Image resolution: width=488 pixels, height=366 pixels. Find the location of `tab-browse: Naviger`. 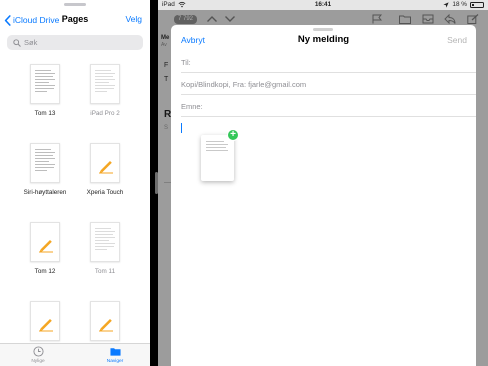

tab-browse: Naviger is located at coordinates (115, 355).